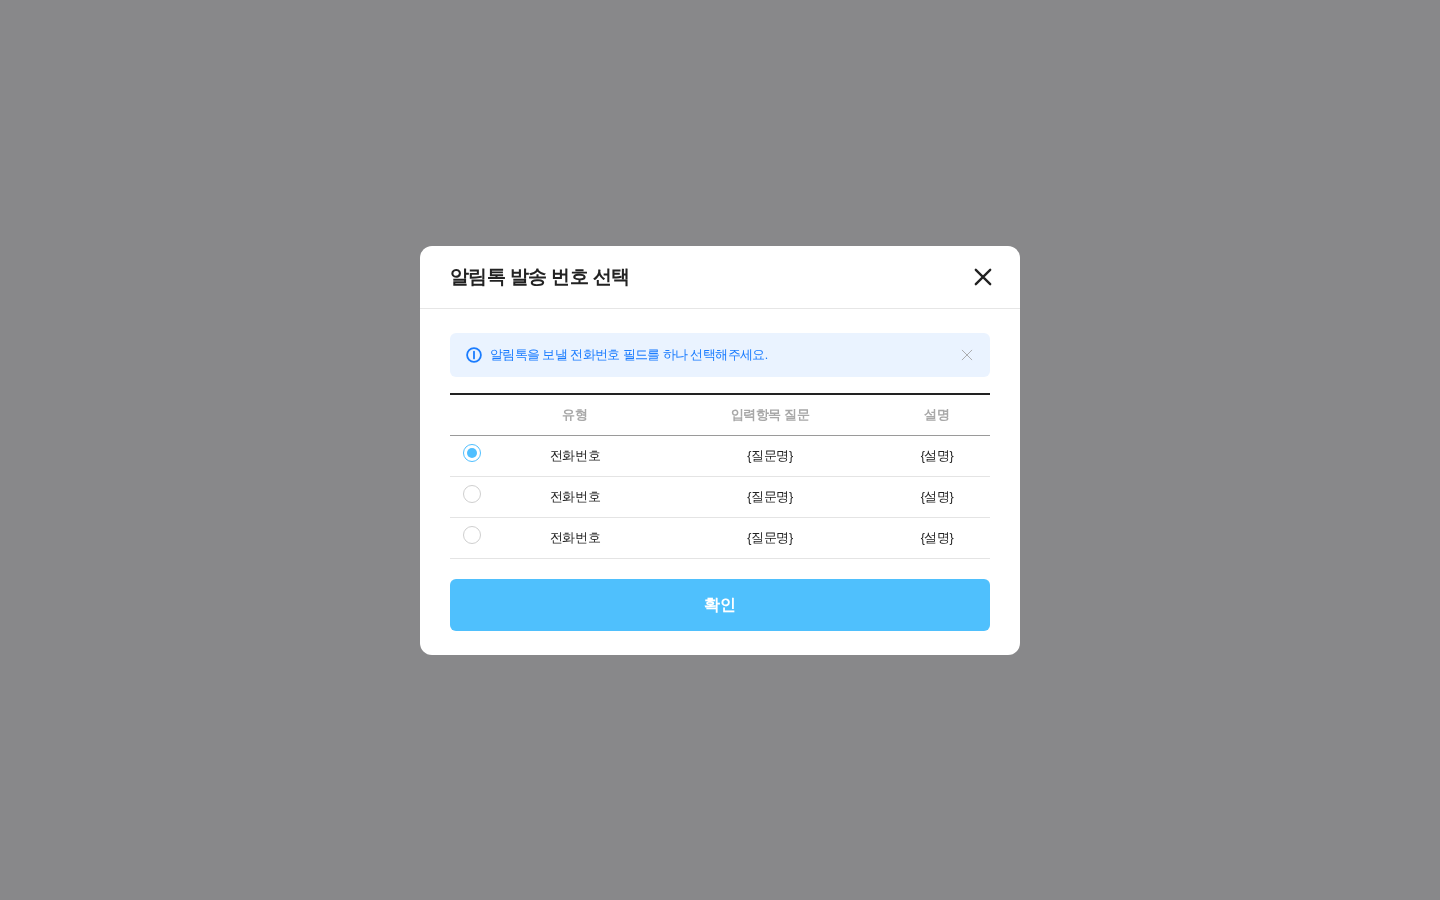 This screenshot has width=1440, height=900. Describe the element at coordinates (575, 415) in the screenshot. I see `column-header: 유형` at that location.